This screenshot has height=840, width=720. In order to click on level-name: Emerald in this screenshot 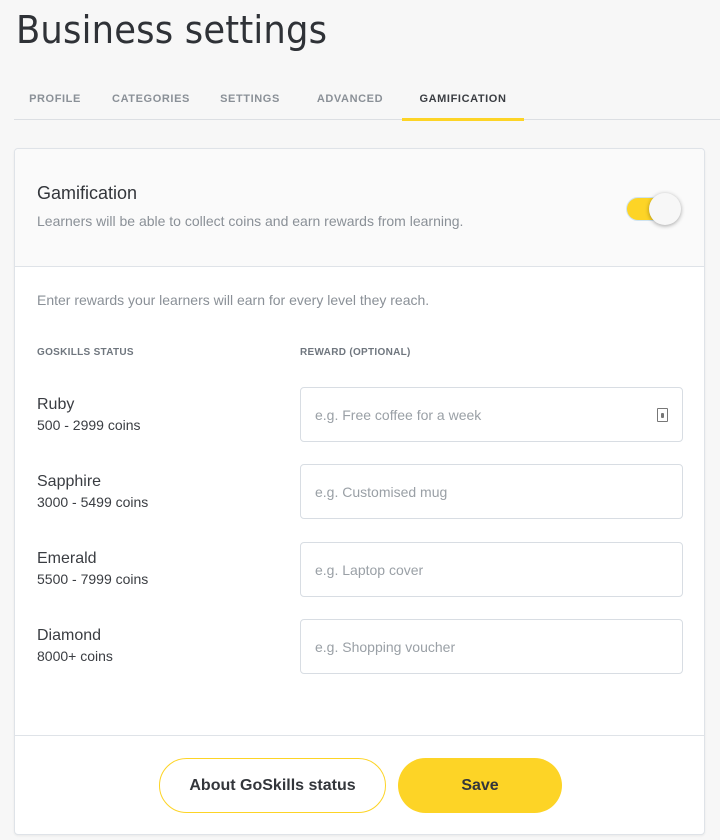, I will do `click(67, 558)`.